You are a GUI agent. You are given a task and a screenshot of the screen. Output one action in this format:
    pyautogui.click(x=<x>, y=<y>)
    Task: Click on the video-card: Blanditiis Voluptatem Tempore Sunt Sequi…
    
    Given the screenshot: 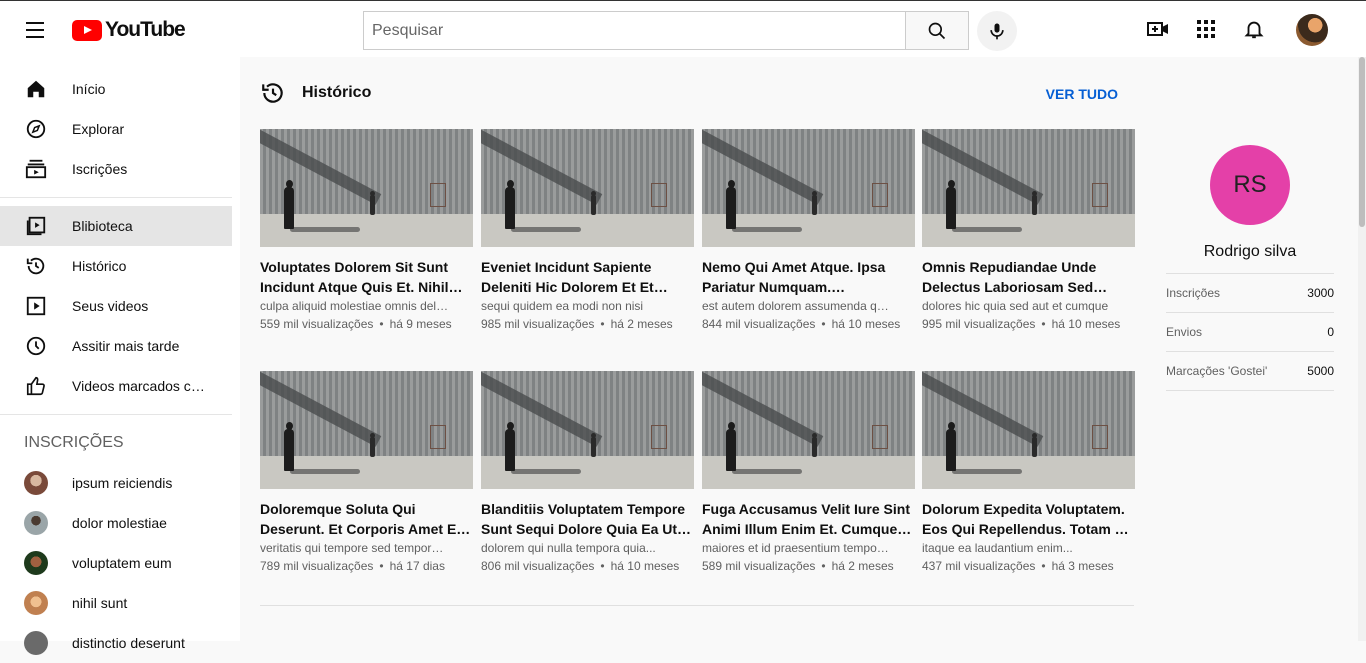 What is the action you would take?
    pyautogui.click(x=587, y=472)
    